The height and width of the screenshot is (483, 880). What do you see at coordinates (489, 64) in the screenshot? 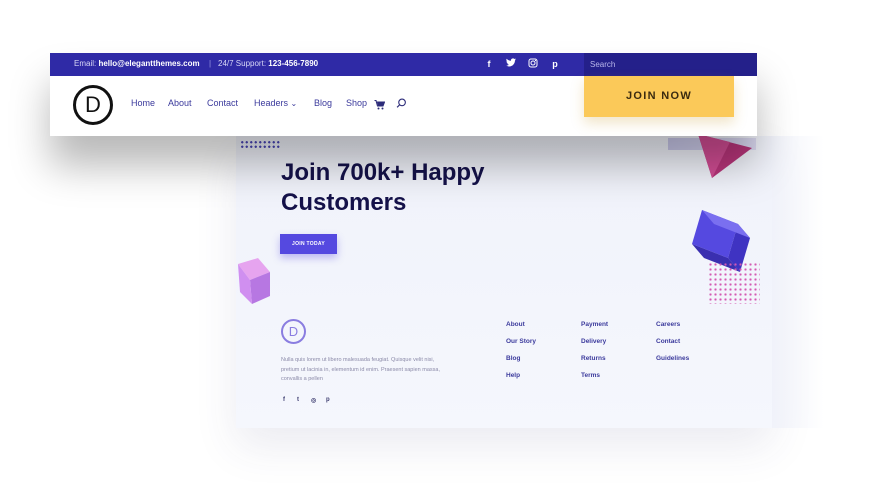
I see `facebook-icon: f` at bounding box center [489, 64].